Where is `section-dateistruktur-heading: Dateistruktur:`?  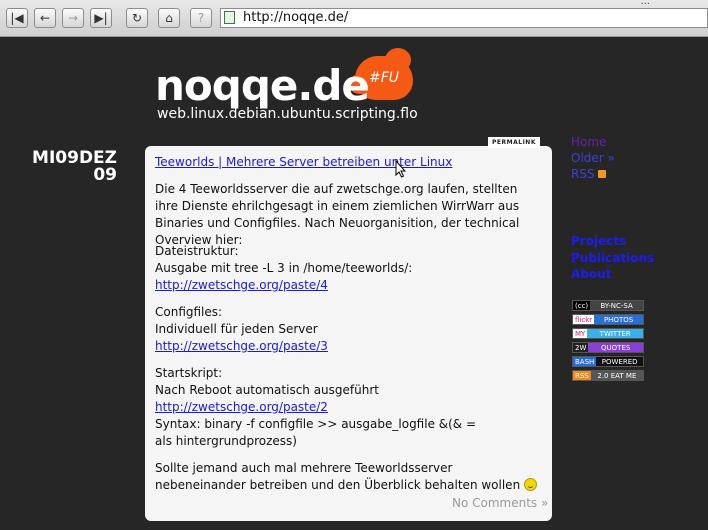 section-dateistruktur-heading: Dateistruktur: is located at coordinates (197, 251).